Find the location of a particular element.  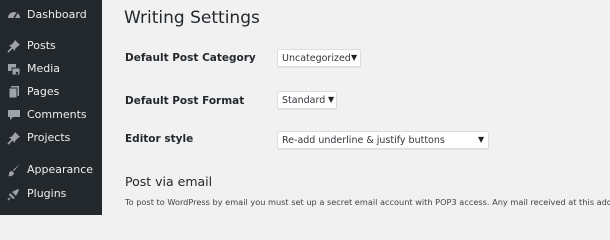

default-post-format-select: Standard ▼ is located at coordinates (307, 100).